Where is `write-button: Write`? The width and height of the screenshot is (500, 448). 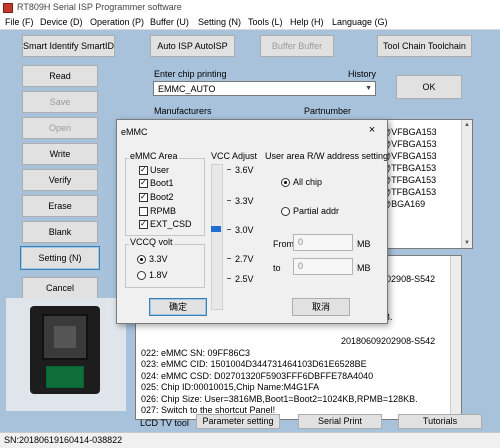 write-button: Write is located at coordinates (60, 154).